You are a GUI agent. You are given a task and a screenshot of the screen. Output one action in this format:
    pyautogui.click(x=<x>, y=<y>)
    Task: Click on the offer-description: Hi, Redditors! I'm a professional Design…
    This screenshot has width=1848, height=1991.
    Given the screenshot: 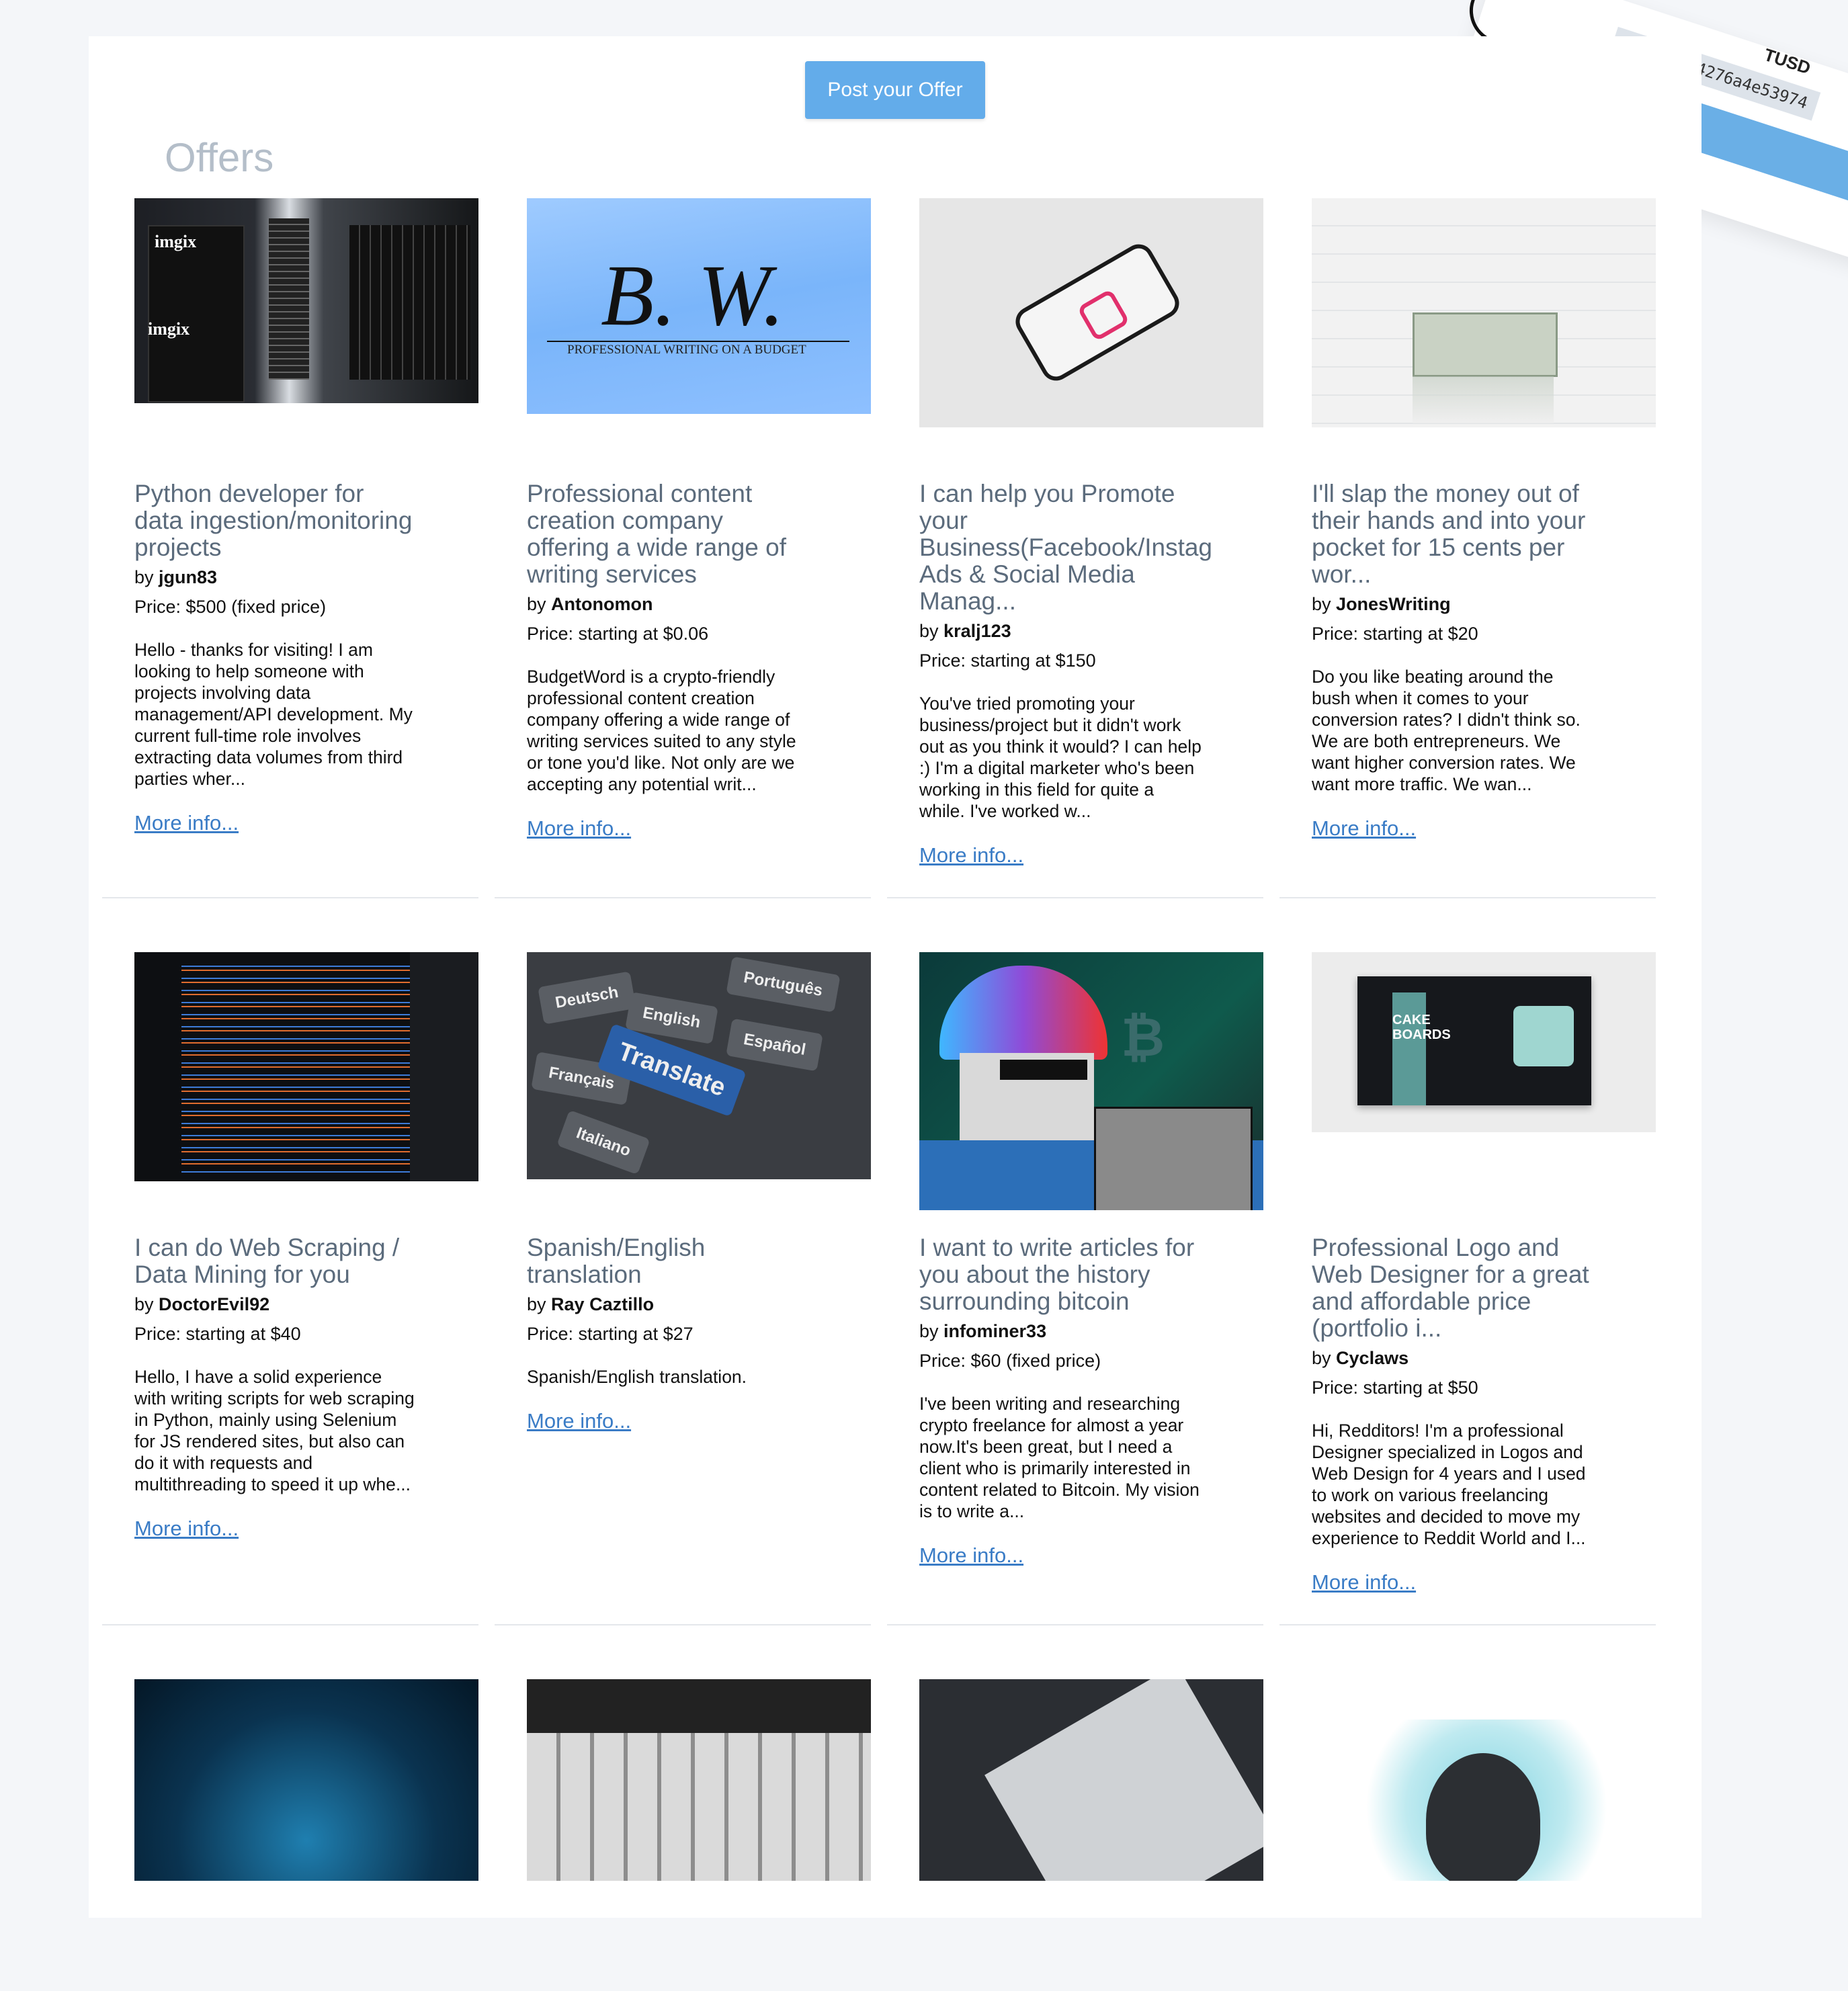 What is the action you would take?
    pyautogui.click(x=1449, y=1484)
    